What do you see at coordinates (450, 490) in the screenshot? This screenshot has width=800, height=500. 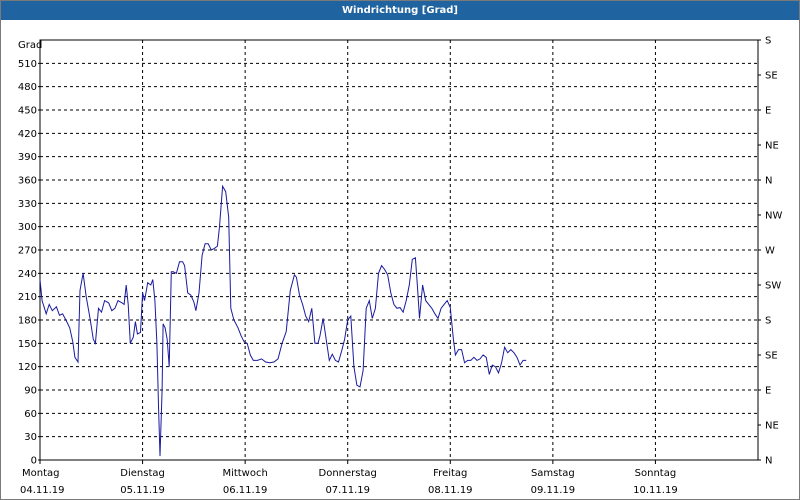 I see `x-tick-date: 08.11.19` at bounding box center [450, 490].